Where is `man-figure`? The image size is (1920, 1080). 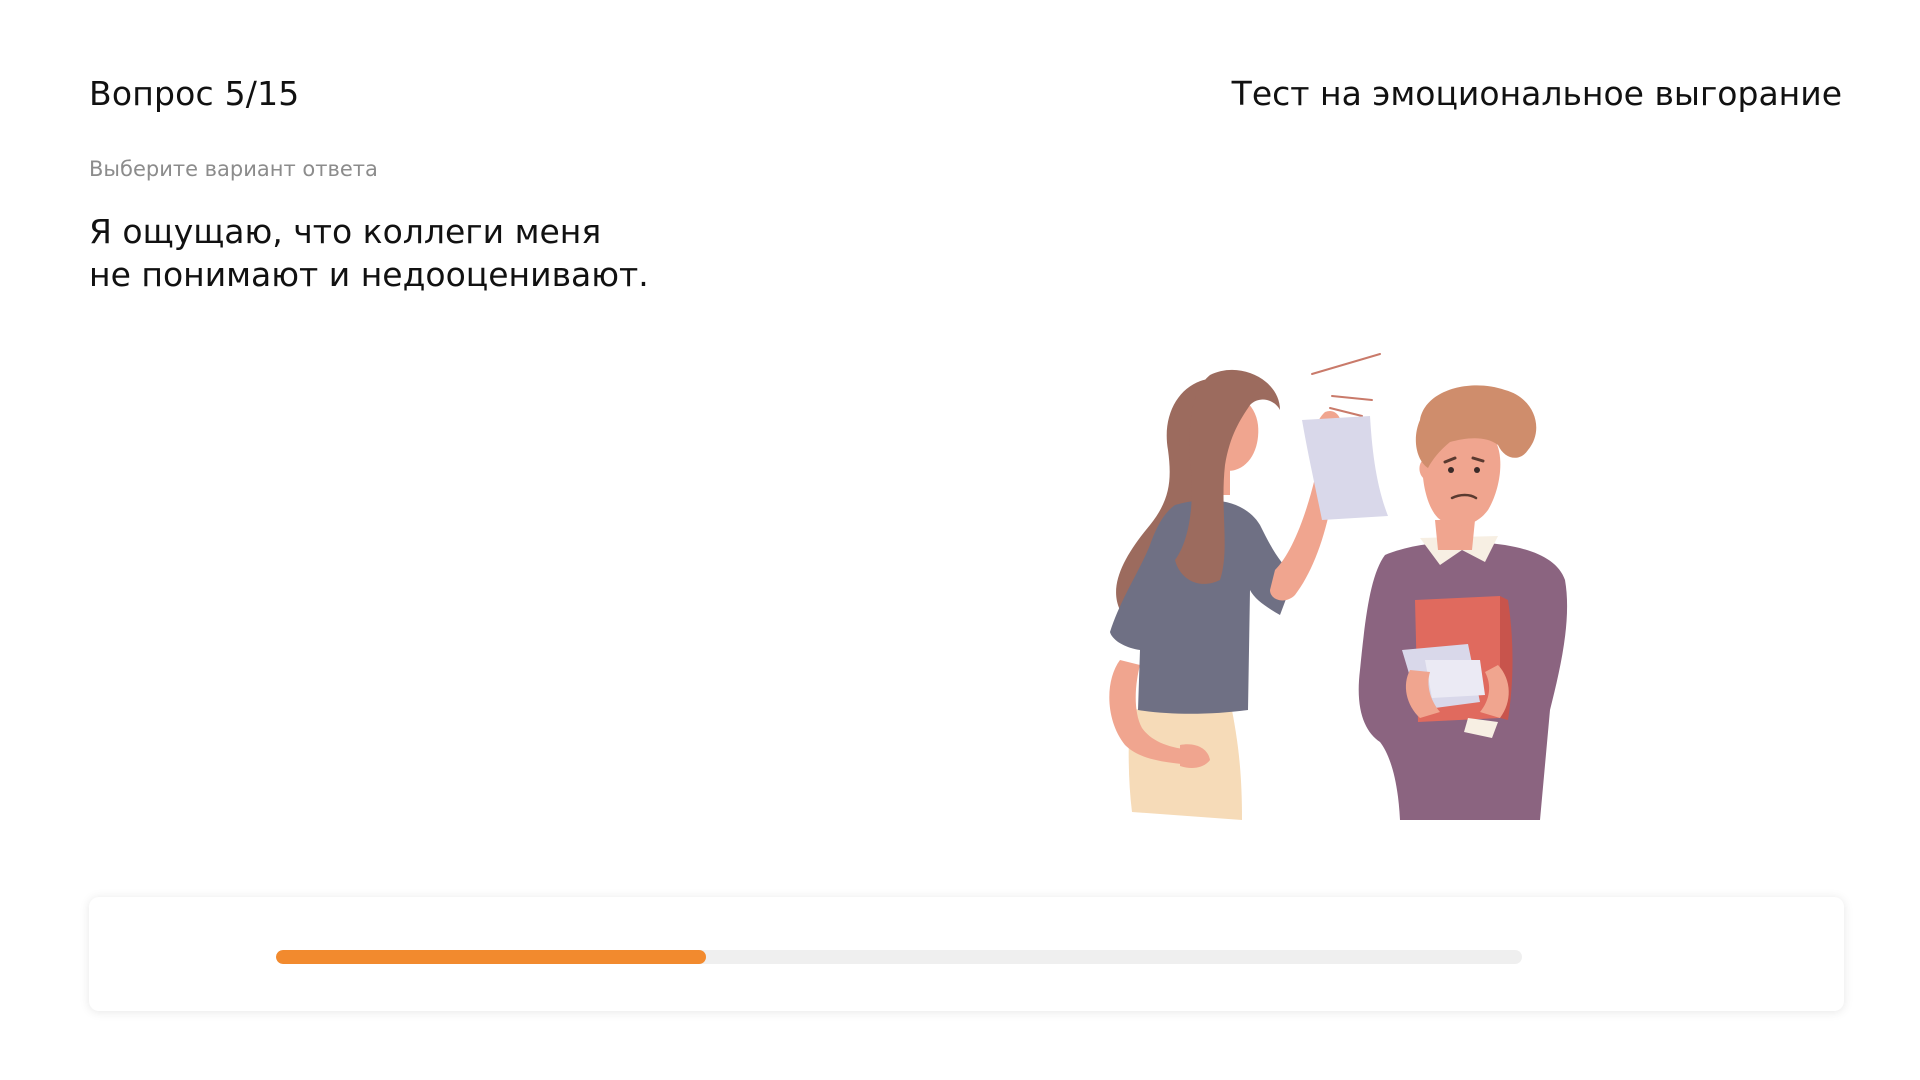 man-figure is located at coordinates (1463, 602).